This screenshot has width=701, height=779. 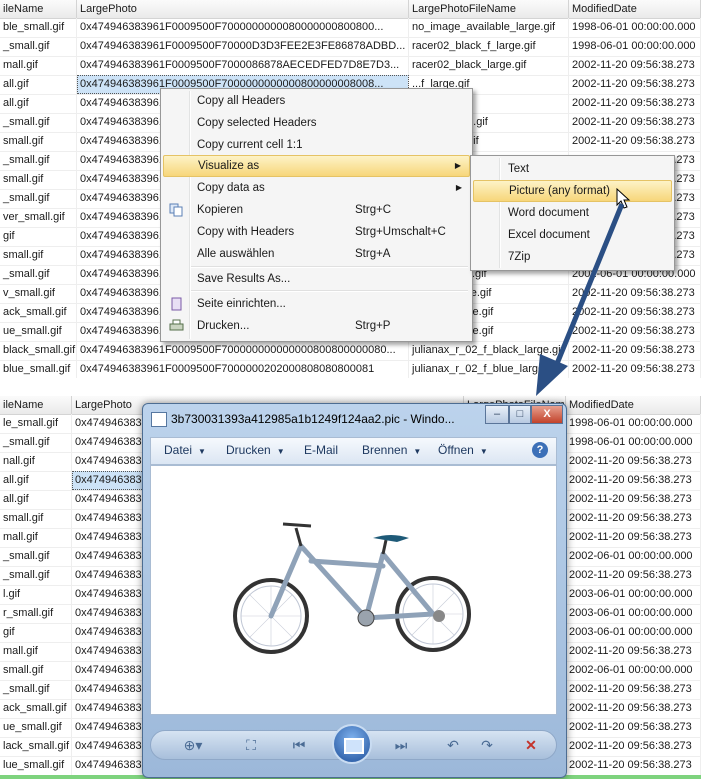 I want to click on maximize-button: □, so click(x=520, y=414).